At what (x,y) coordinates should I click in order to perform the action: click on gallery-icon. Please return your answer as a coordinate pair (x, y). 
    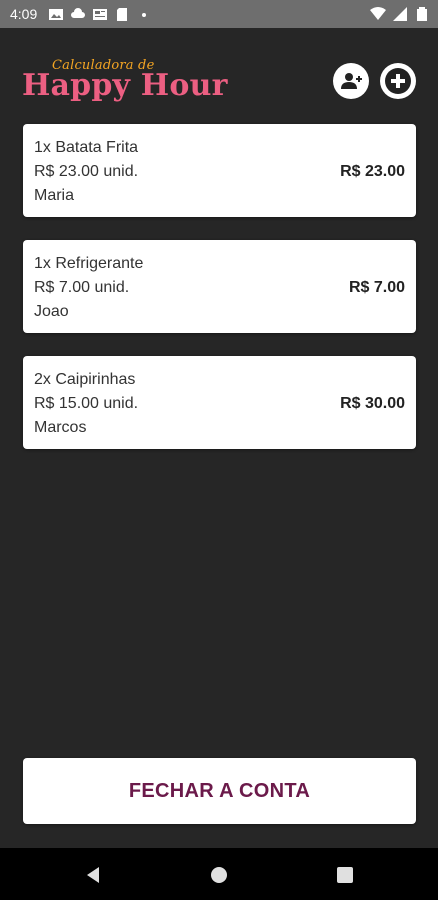
    Looking at the image, I should click on (56, 14).